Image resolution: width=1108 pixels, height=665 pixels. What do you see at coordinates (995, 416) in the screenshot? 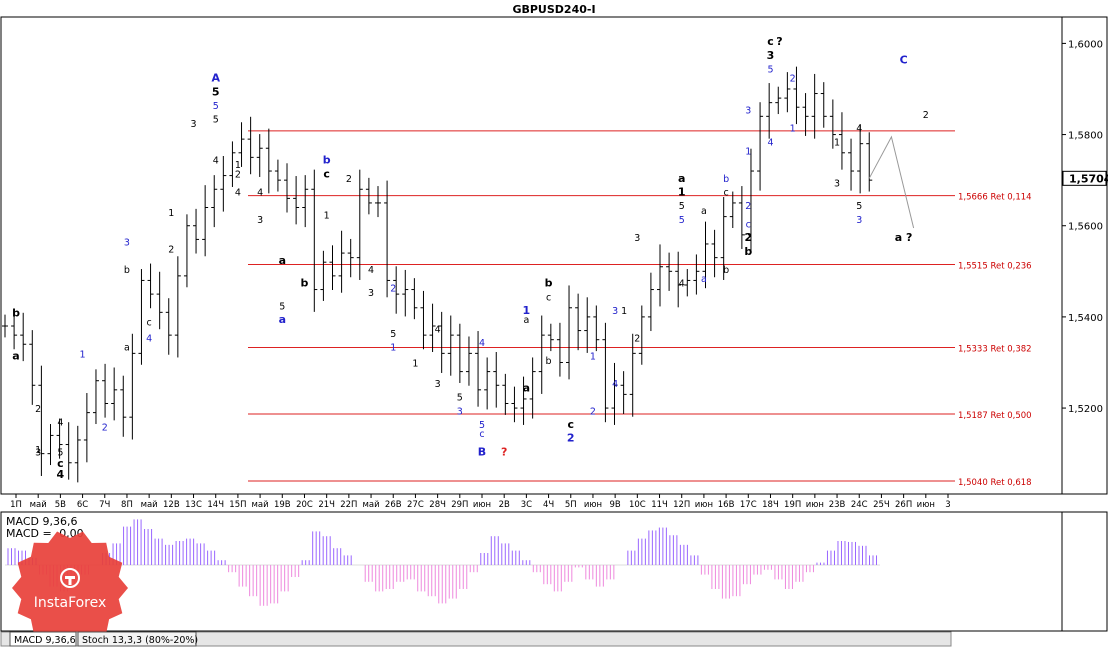
I see `fib-level-label: 1,5187 Ret 0,500` at bounding box center [995, 416].